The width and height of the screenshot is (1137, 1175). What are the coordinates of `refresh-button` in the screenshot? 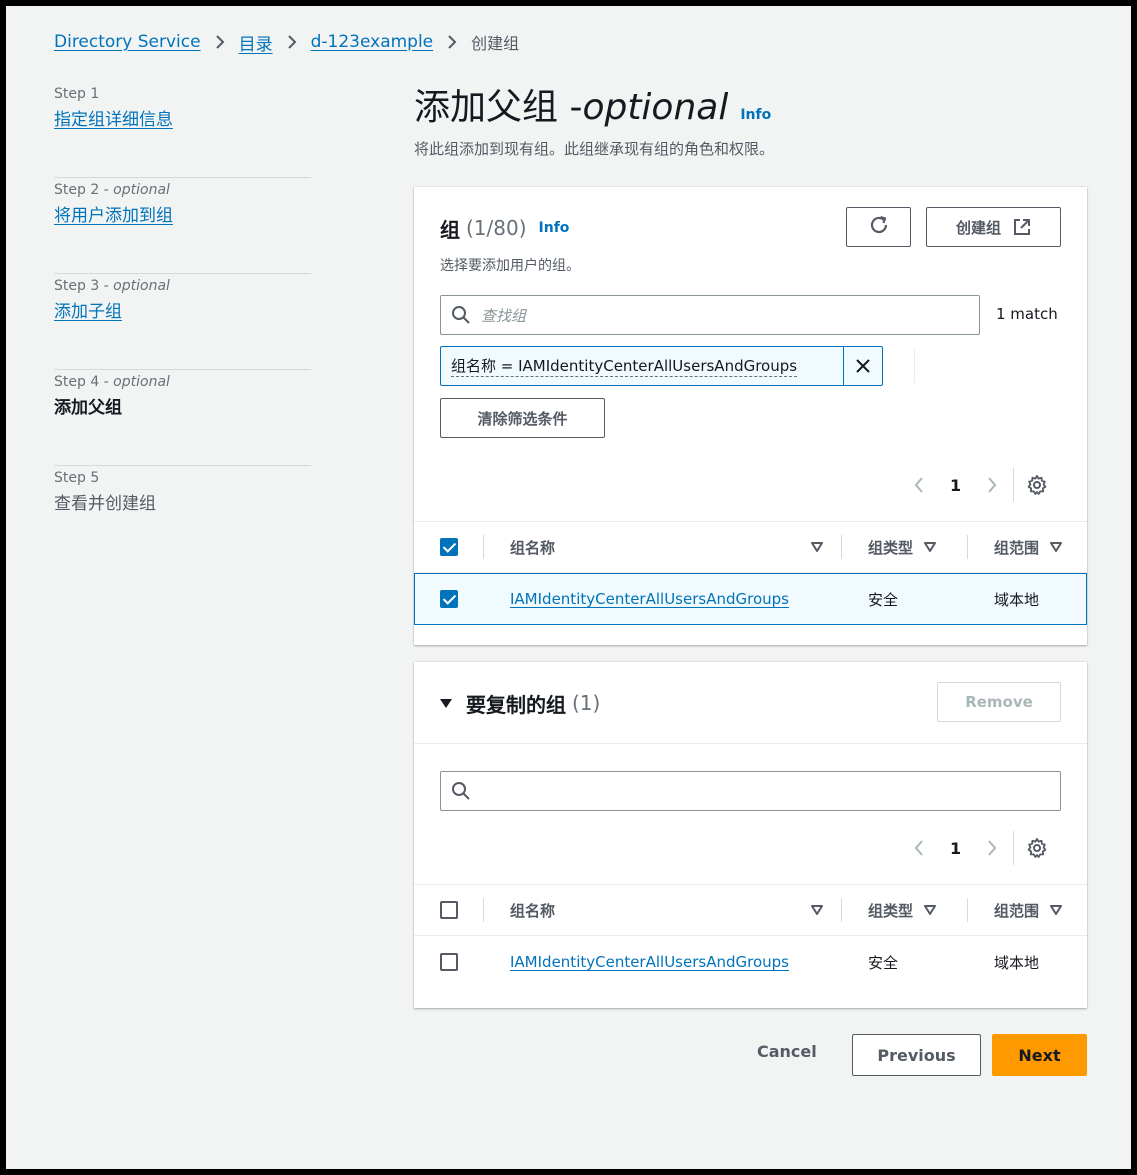 It's located at (878, 227).